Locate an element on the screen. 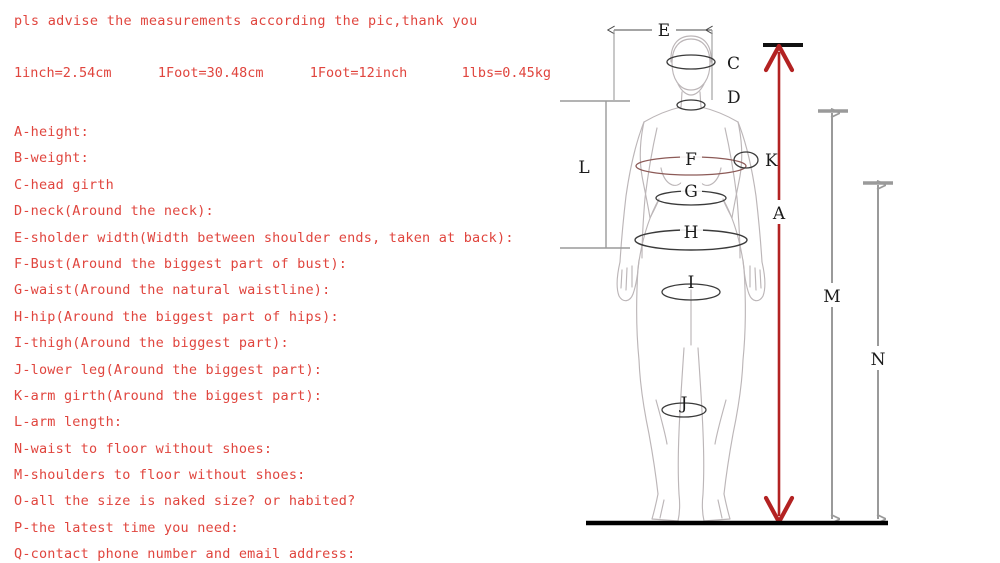  dimension-n-waist-to-floor: N is located at coordinates (878, 351).